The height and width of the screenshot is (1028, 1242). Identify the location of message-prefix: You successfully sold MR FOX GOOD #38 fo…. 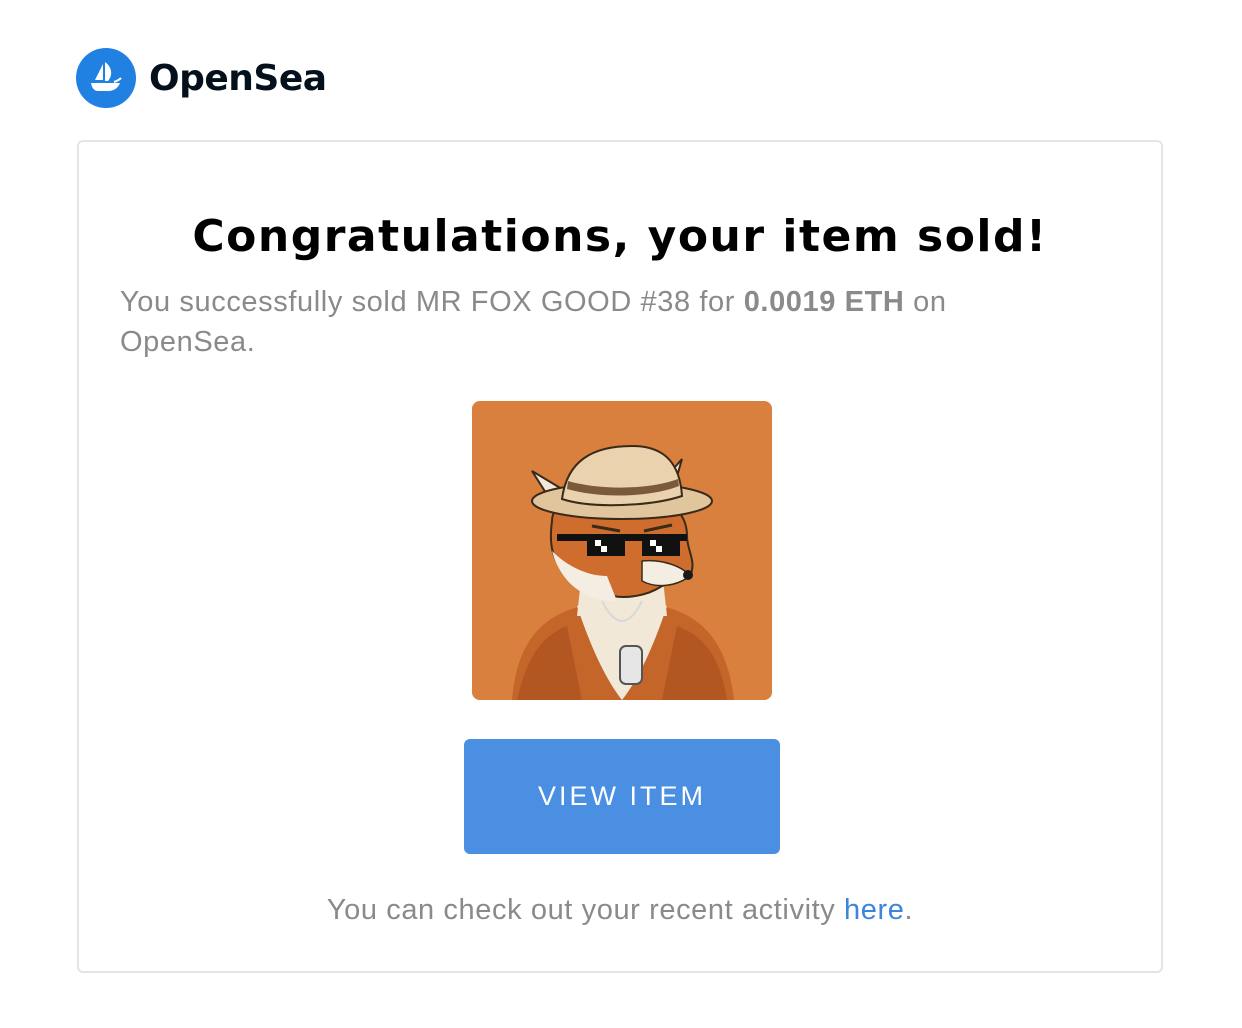
(432, 302).